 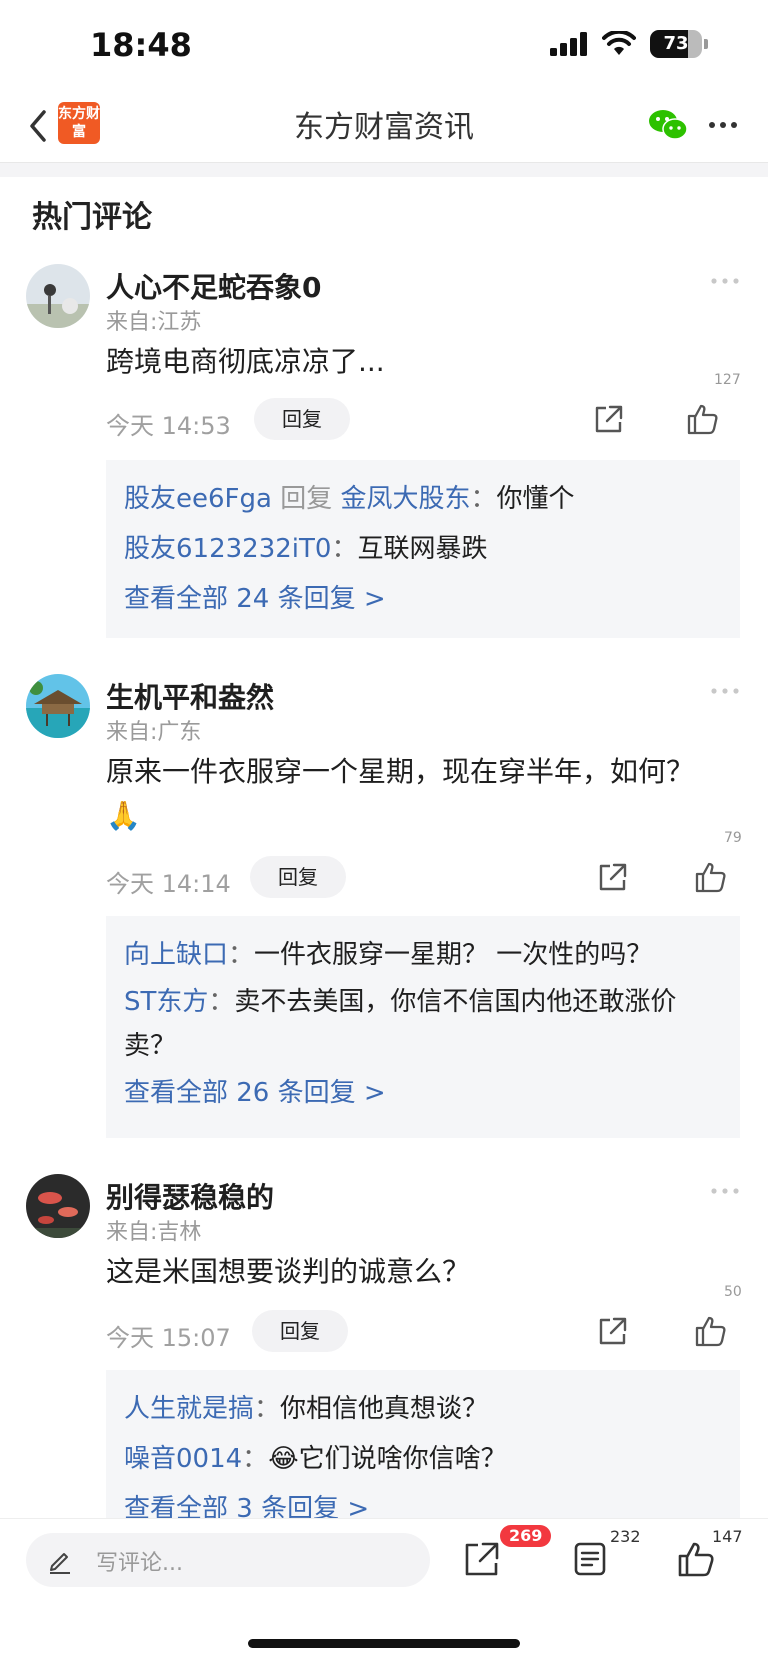 I want to click on reply-text: 你相信他真想谈？, so click(x=384, y=1409).